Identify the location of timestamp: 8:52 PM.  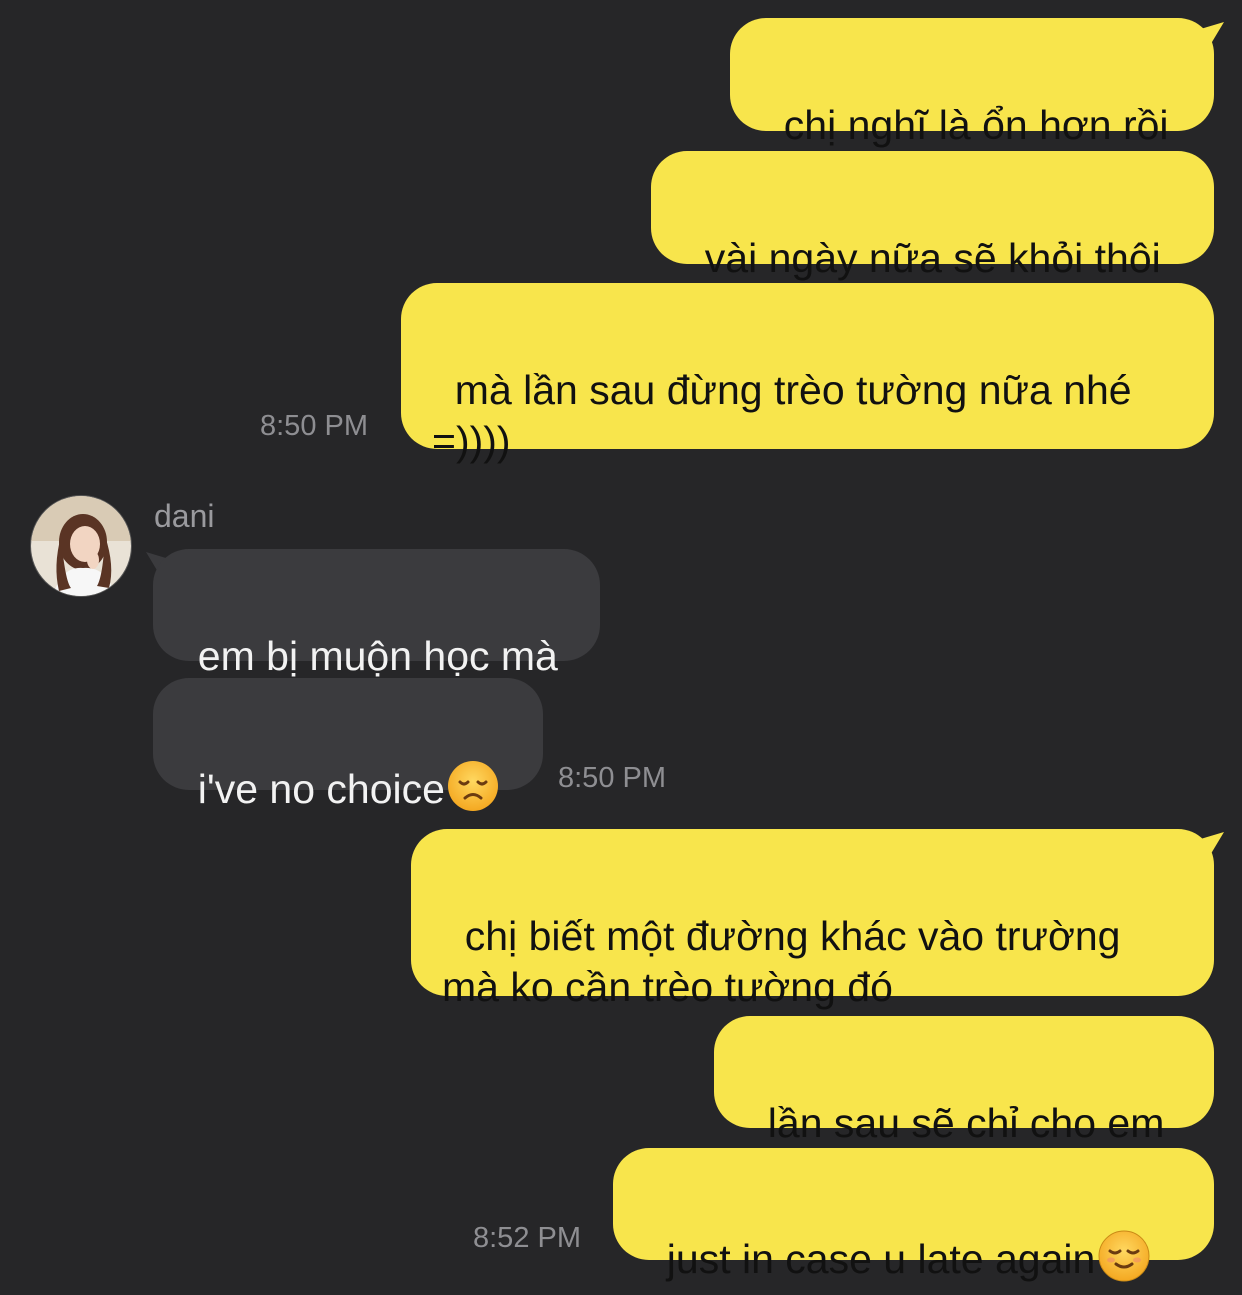
(527, 1238).